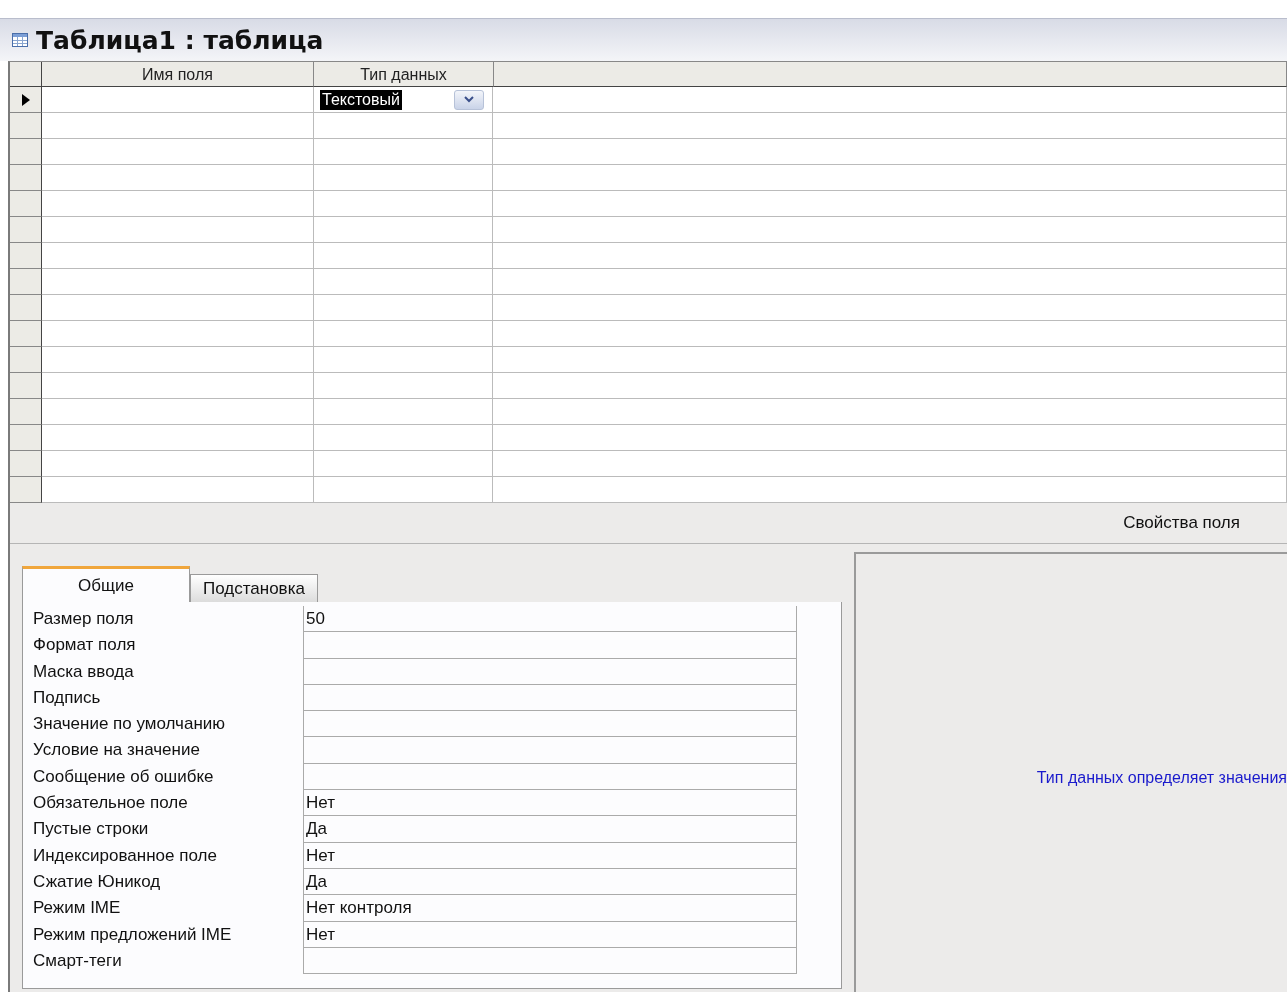  Describe the element at coordinates (84, 619) in the screenshot. I see `property-label: Размер поля` at that location.